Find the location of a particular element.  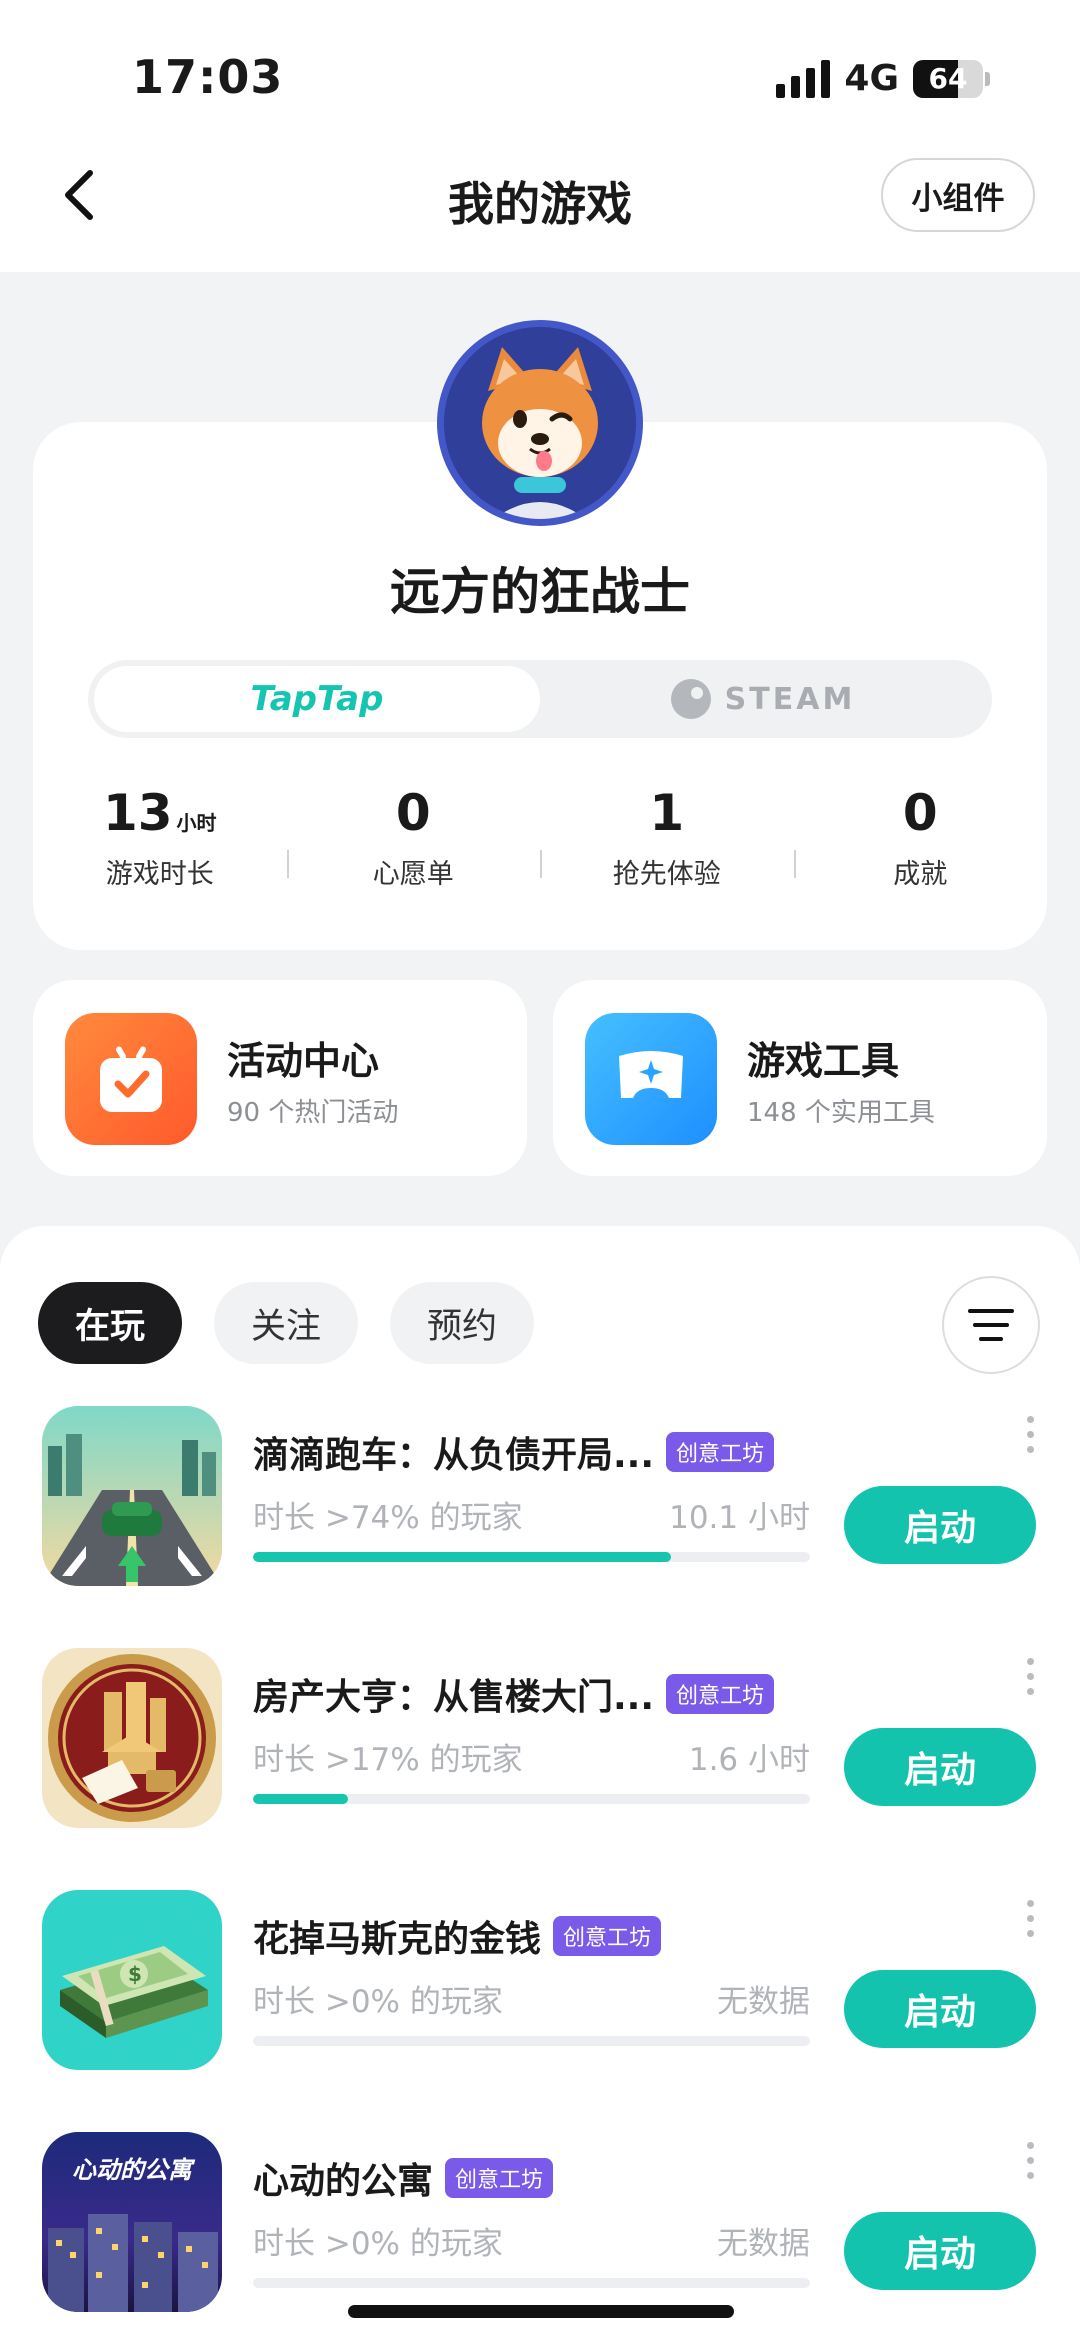

activity-center-card: 活动中心 90 个热门活动 is located at coordinates (280, 1078).